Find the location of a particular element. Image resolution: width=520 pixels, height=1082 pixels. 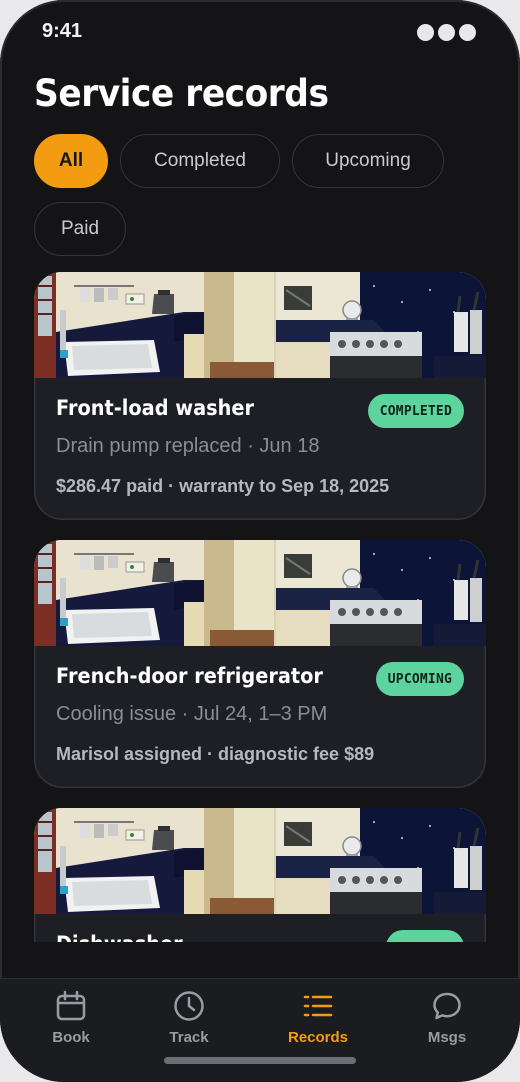

calendar-icon is located at coordinates (71, 1005).